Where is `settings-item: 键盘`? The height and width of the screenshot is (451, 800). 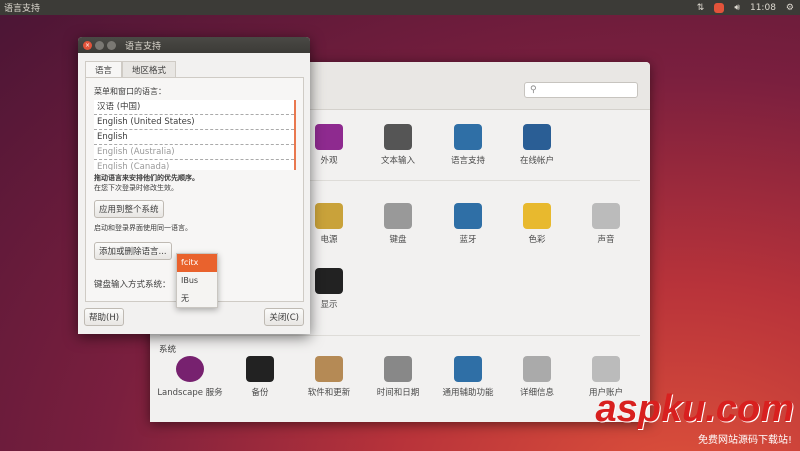 settings-item: 键盘 is located at coordinates (398, 224).